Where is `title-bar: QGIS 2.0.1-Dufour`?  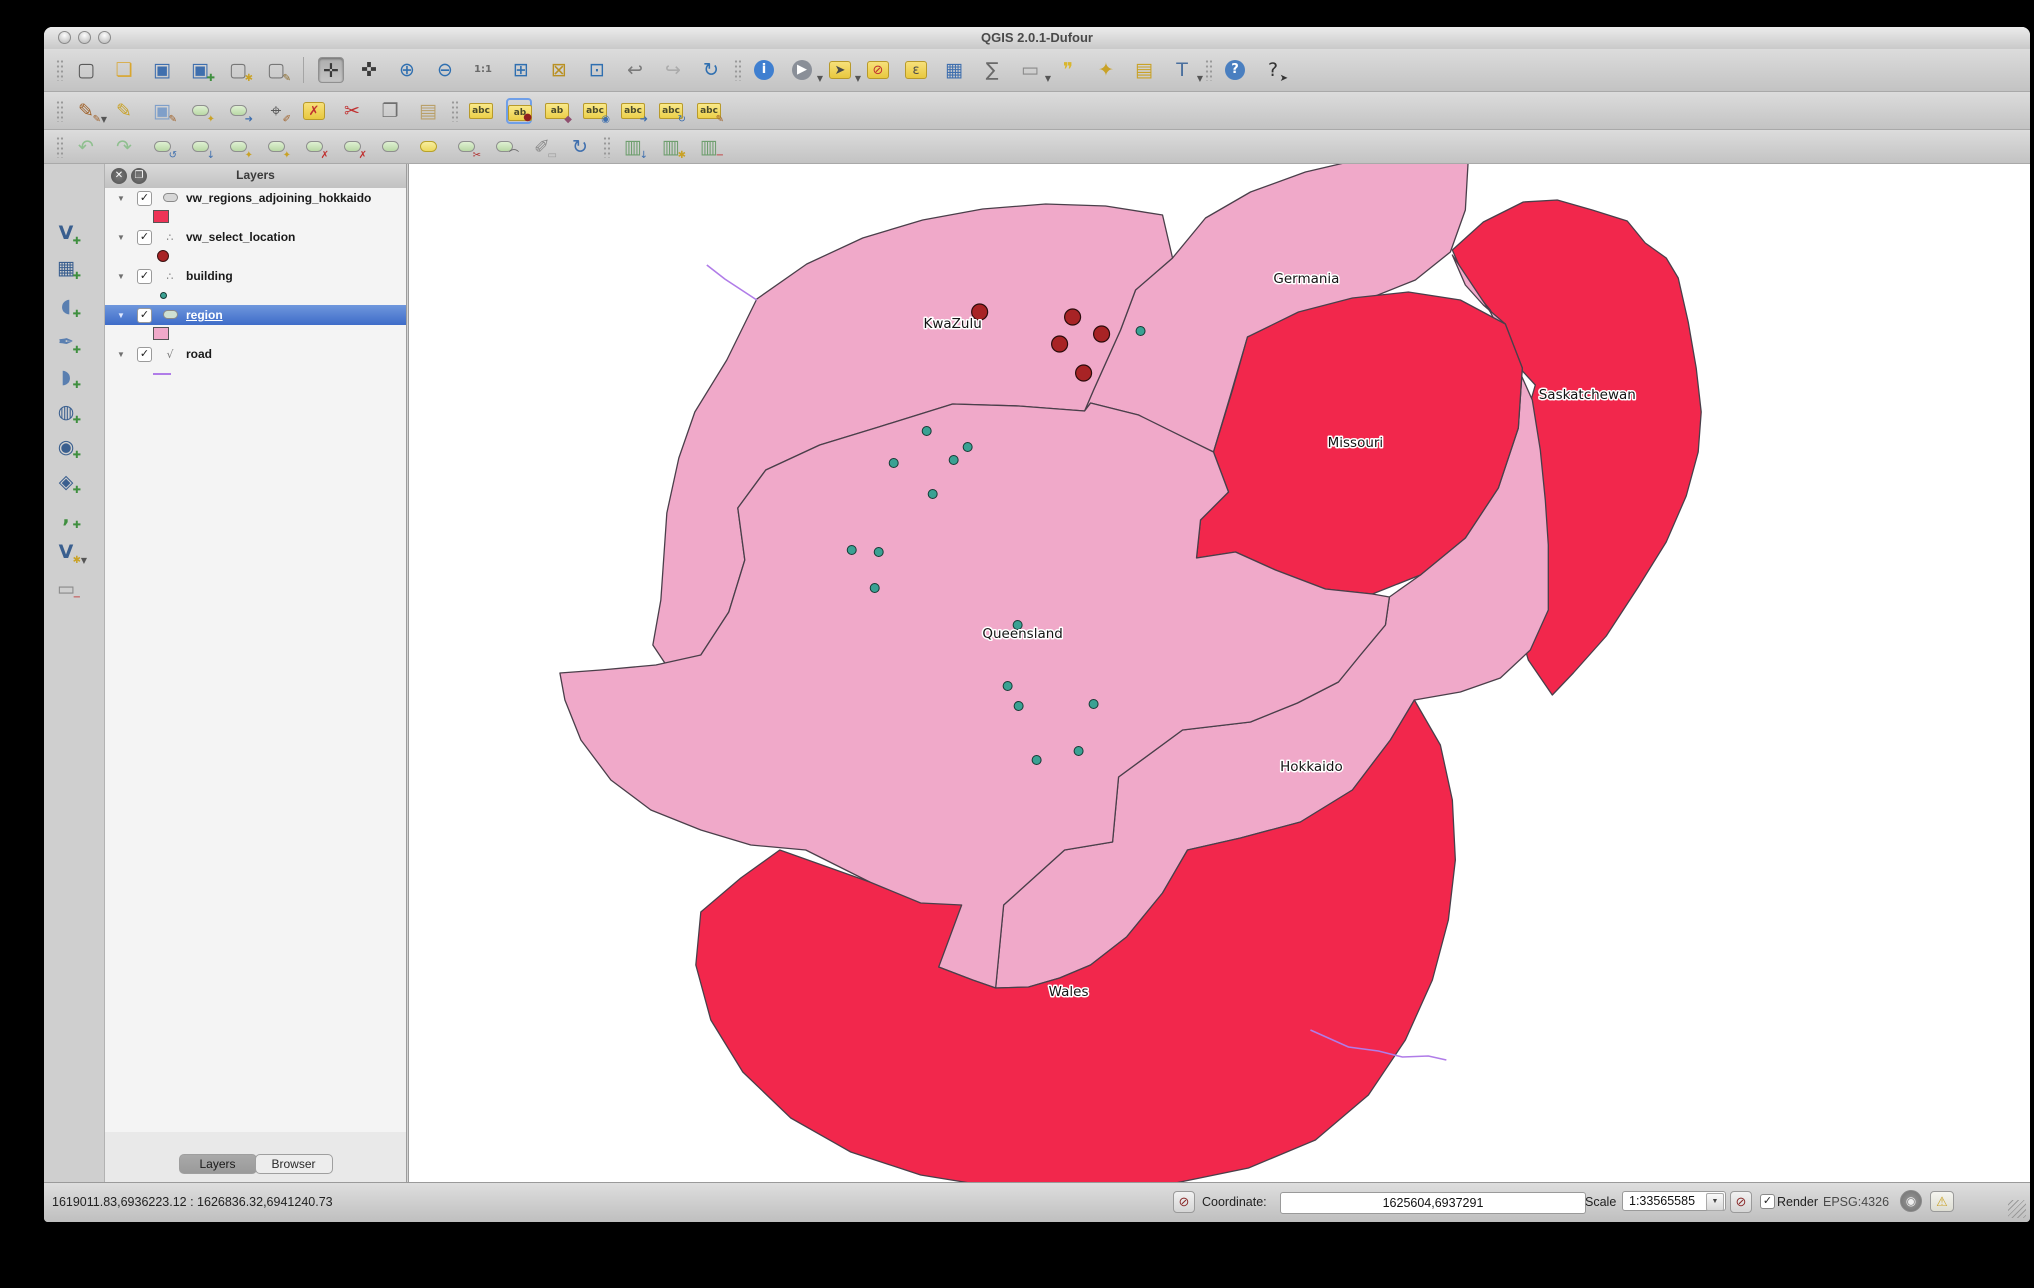
title-bar: QGIS 2.0.1-Dufour is located at coordinates (1037, 38).